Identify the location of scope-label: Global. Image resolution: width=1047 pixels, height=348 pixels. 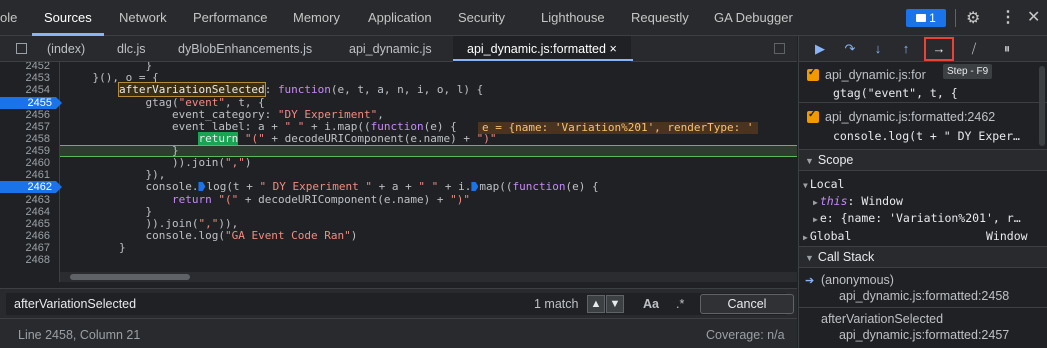
(830, 236).